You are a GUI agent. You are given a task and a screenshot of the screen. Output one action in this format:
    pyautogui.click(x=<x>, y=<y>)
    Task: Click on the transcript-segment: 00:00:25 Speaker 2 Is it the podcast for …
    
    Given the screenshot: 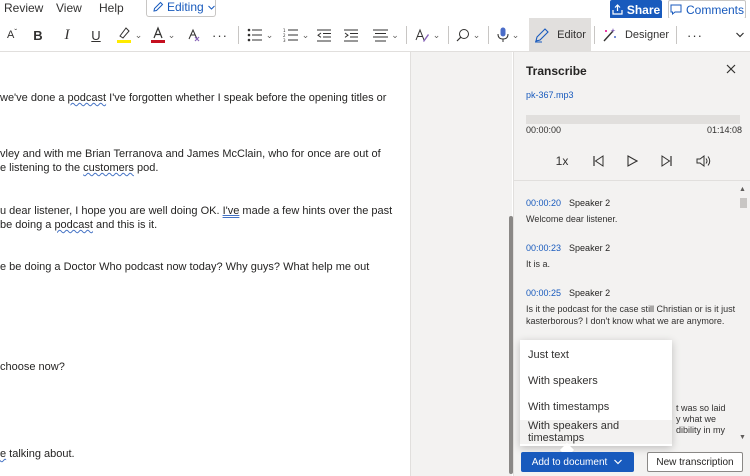 What is the action you would take?
    pyautogui.click(x=631, y=306)
    